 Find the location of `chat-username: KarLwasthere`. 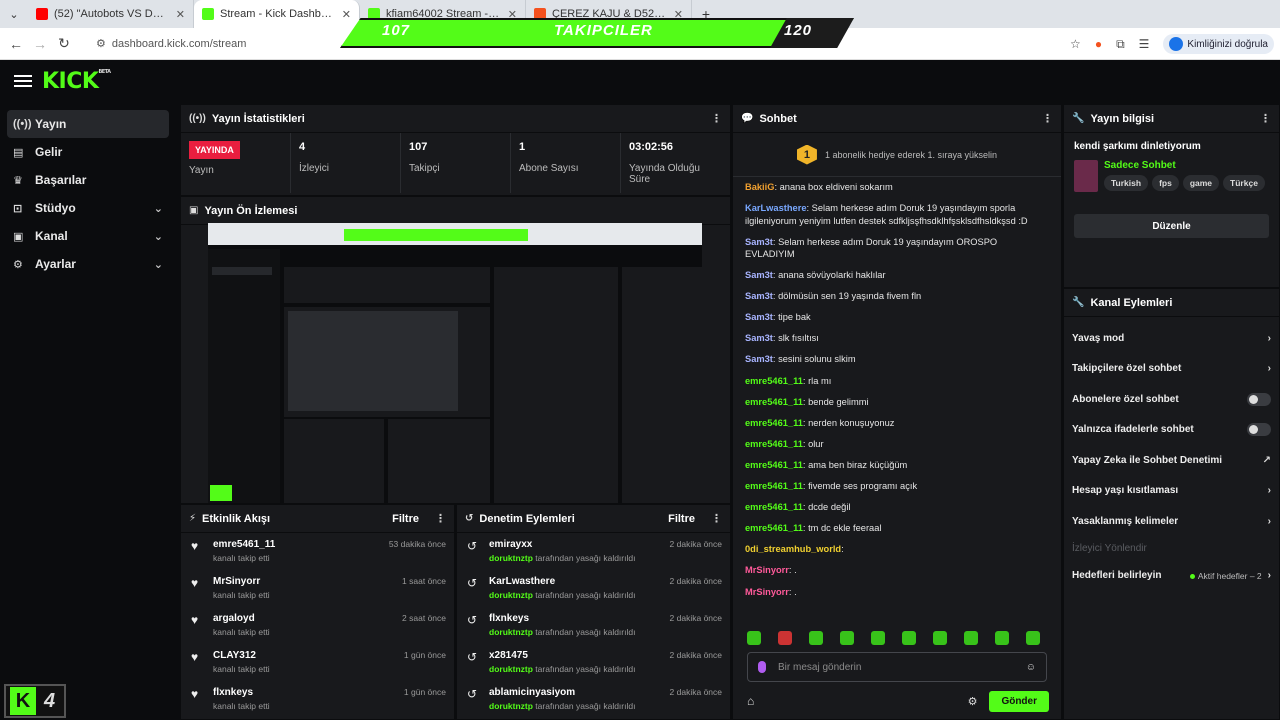

chat-username: KarLwasthere is located at coordinates (776, 208).